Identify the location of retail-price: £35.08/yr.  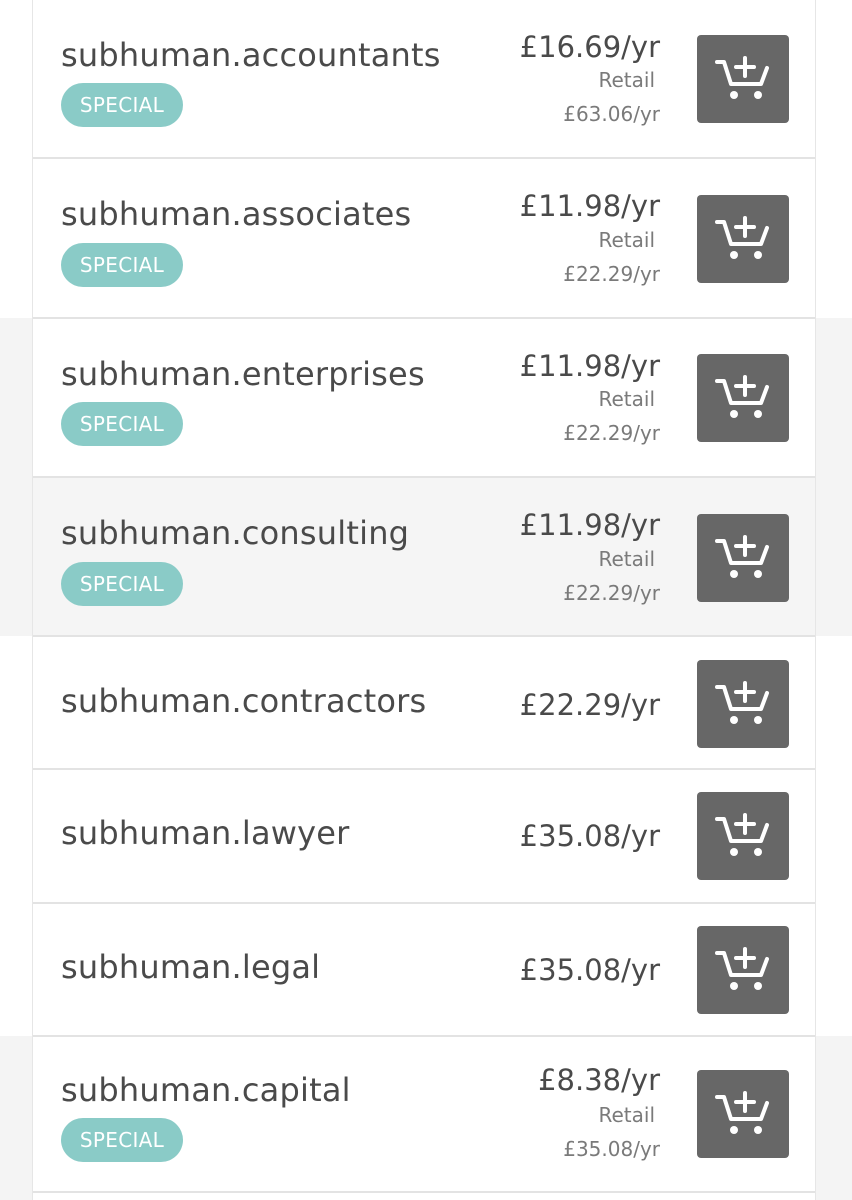
(611, 1149).